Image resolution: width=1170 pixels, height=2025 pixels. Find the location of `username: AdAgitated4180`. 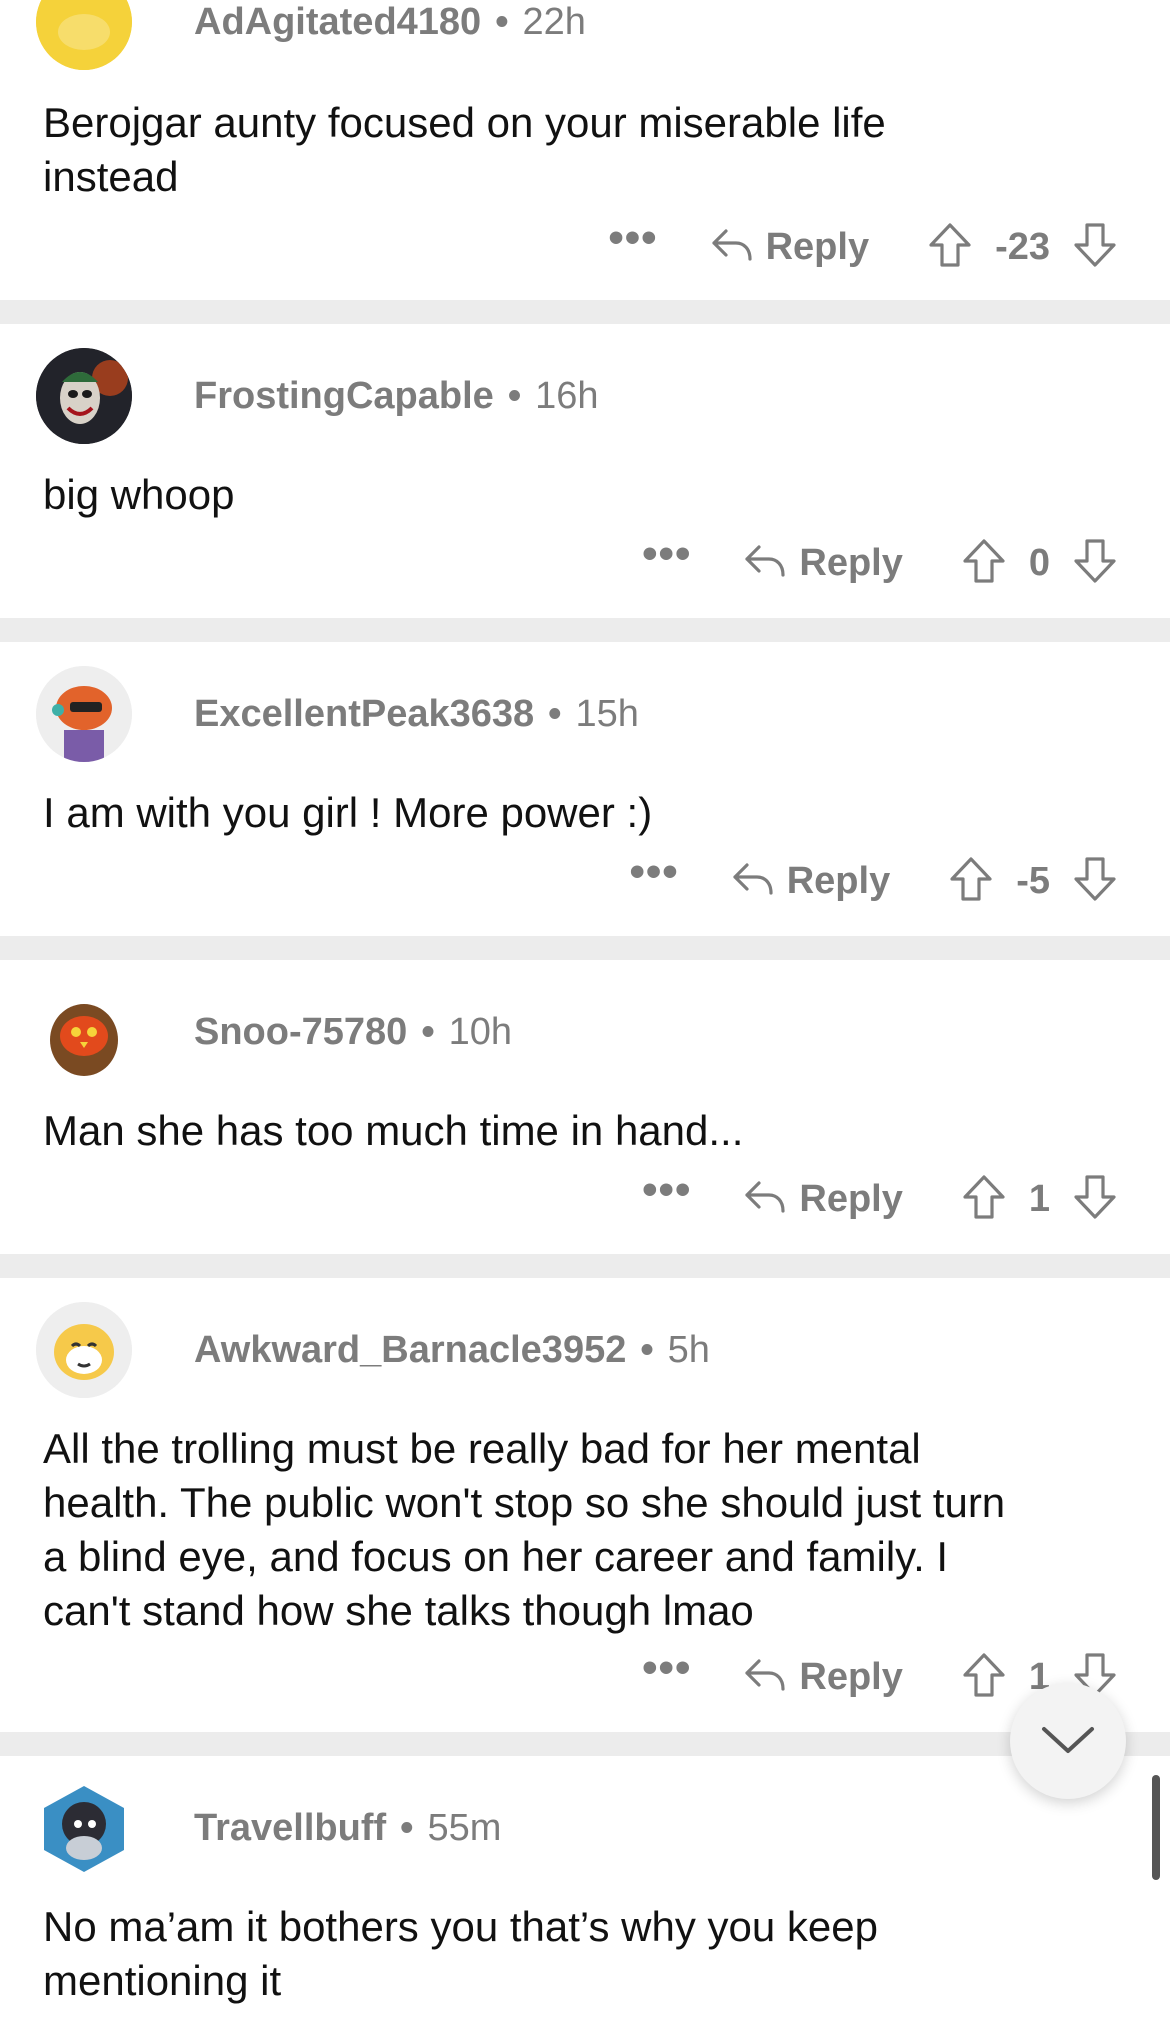

username: AdAgitated4180 is located at coordinates (337, 22).